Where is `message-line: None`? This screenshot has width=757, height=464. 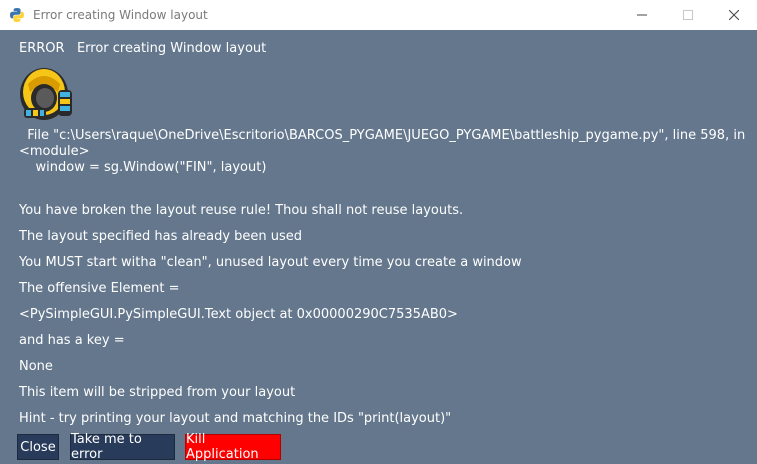 message-line: None is located at coordinates (36, 366).